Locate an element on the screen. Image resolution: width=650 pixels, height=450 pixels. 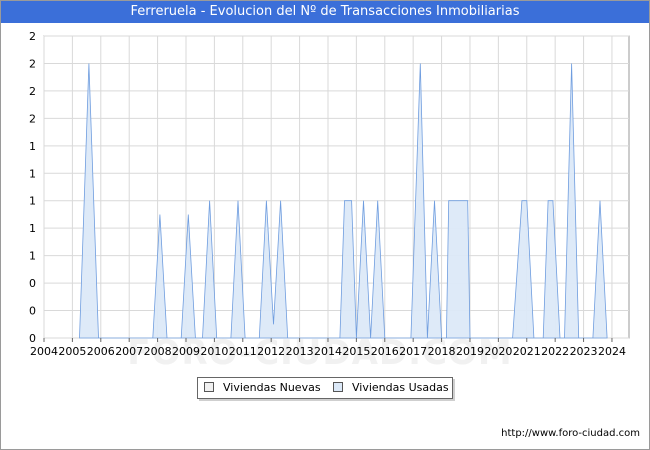
x-tick-label: 2019 is located at coordinates (470, 351).